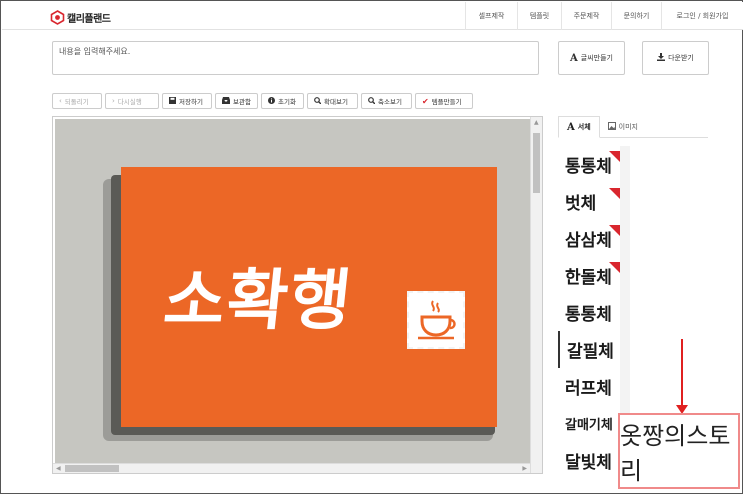 The image size is (743, 494). What do you see at coordinates (390, 102) in the screenshot?
I see `zoom-out-label: 축소보기` at bounding box center [390, 102].